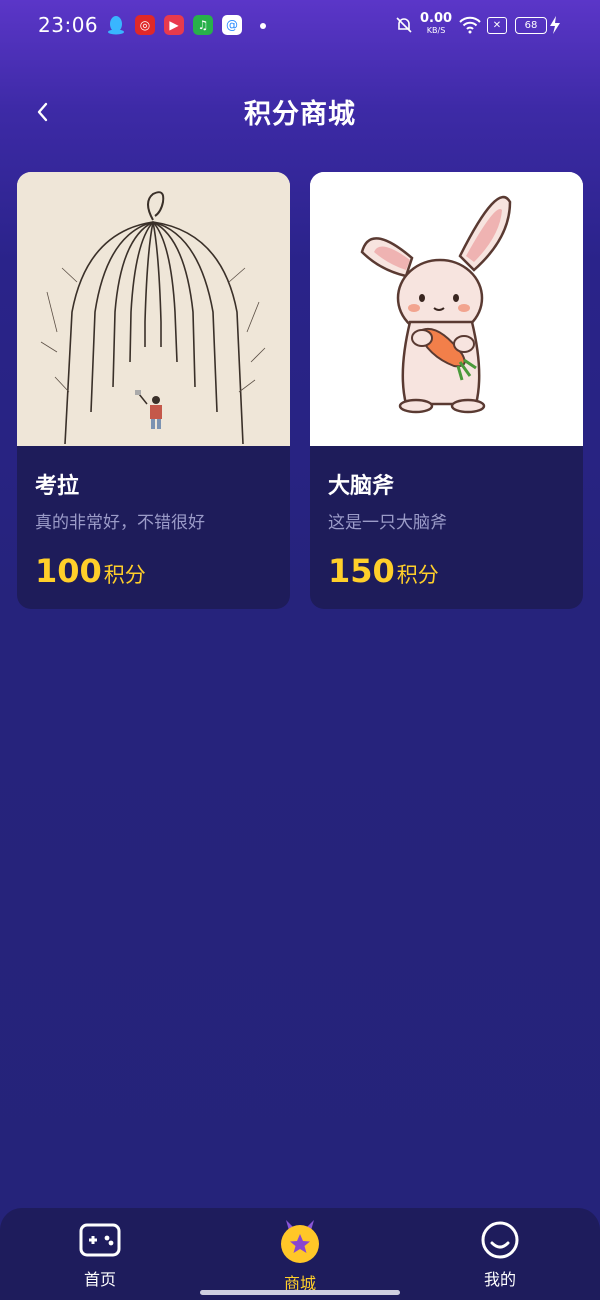 Image resolution: width=600 pixels, height=1300 pixels. I want to click on price-value: 150, so click(361, 571).